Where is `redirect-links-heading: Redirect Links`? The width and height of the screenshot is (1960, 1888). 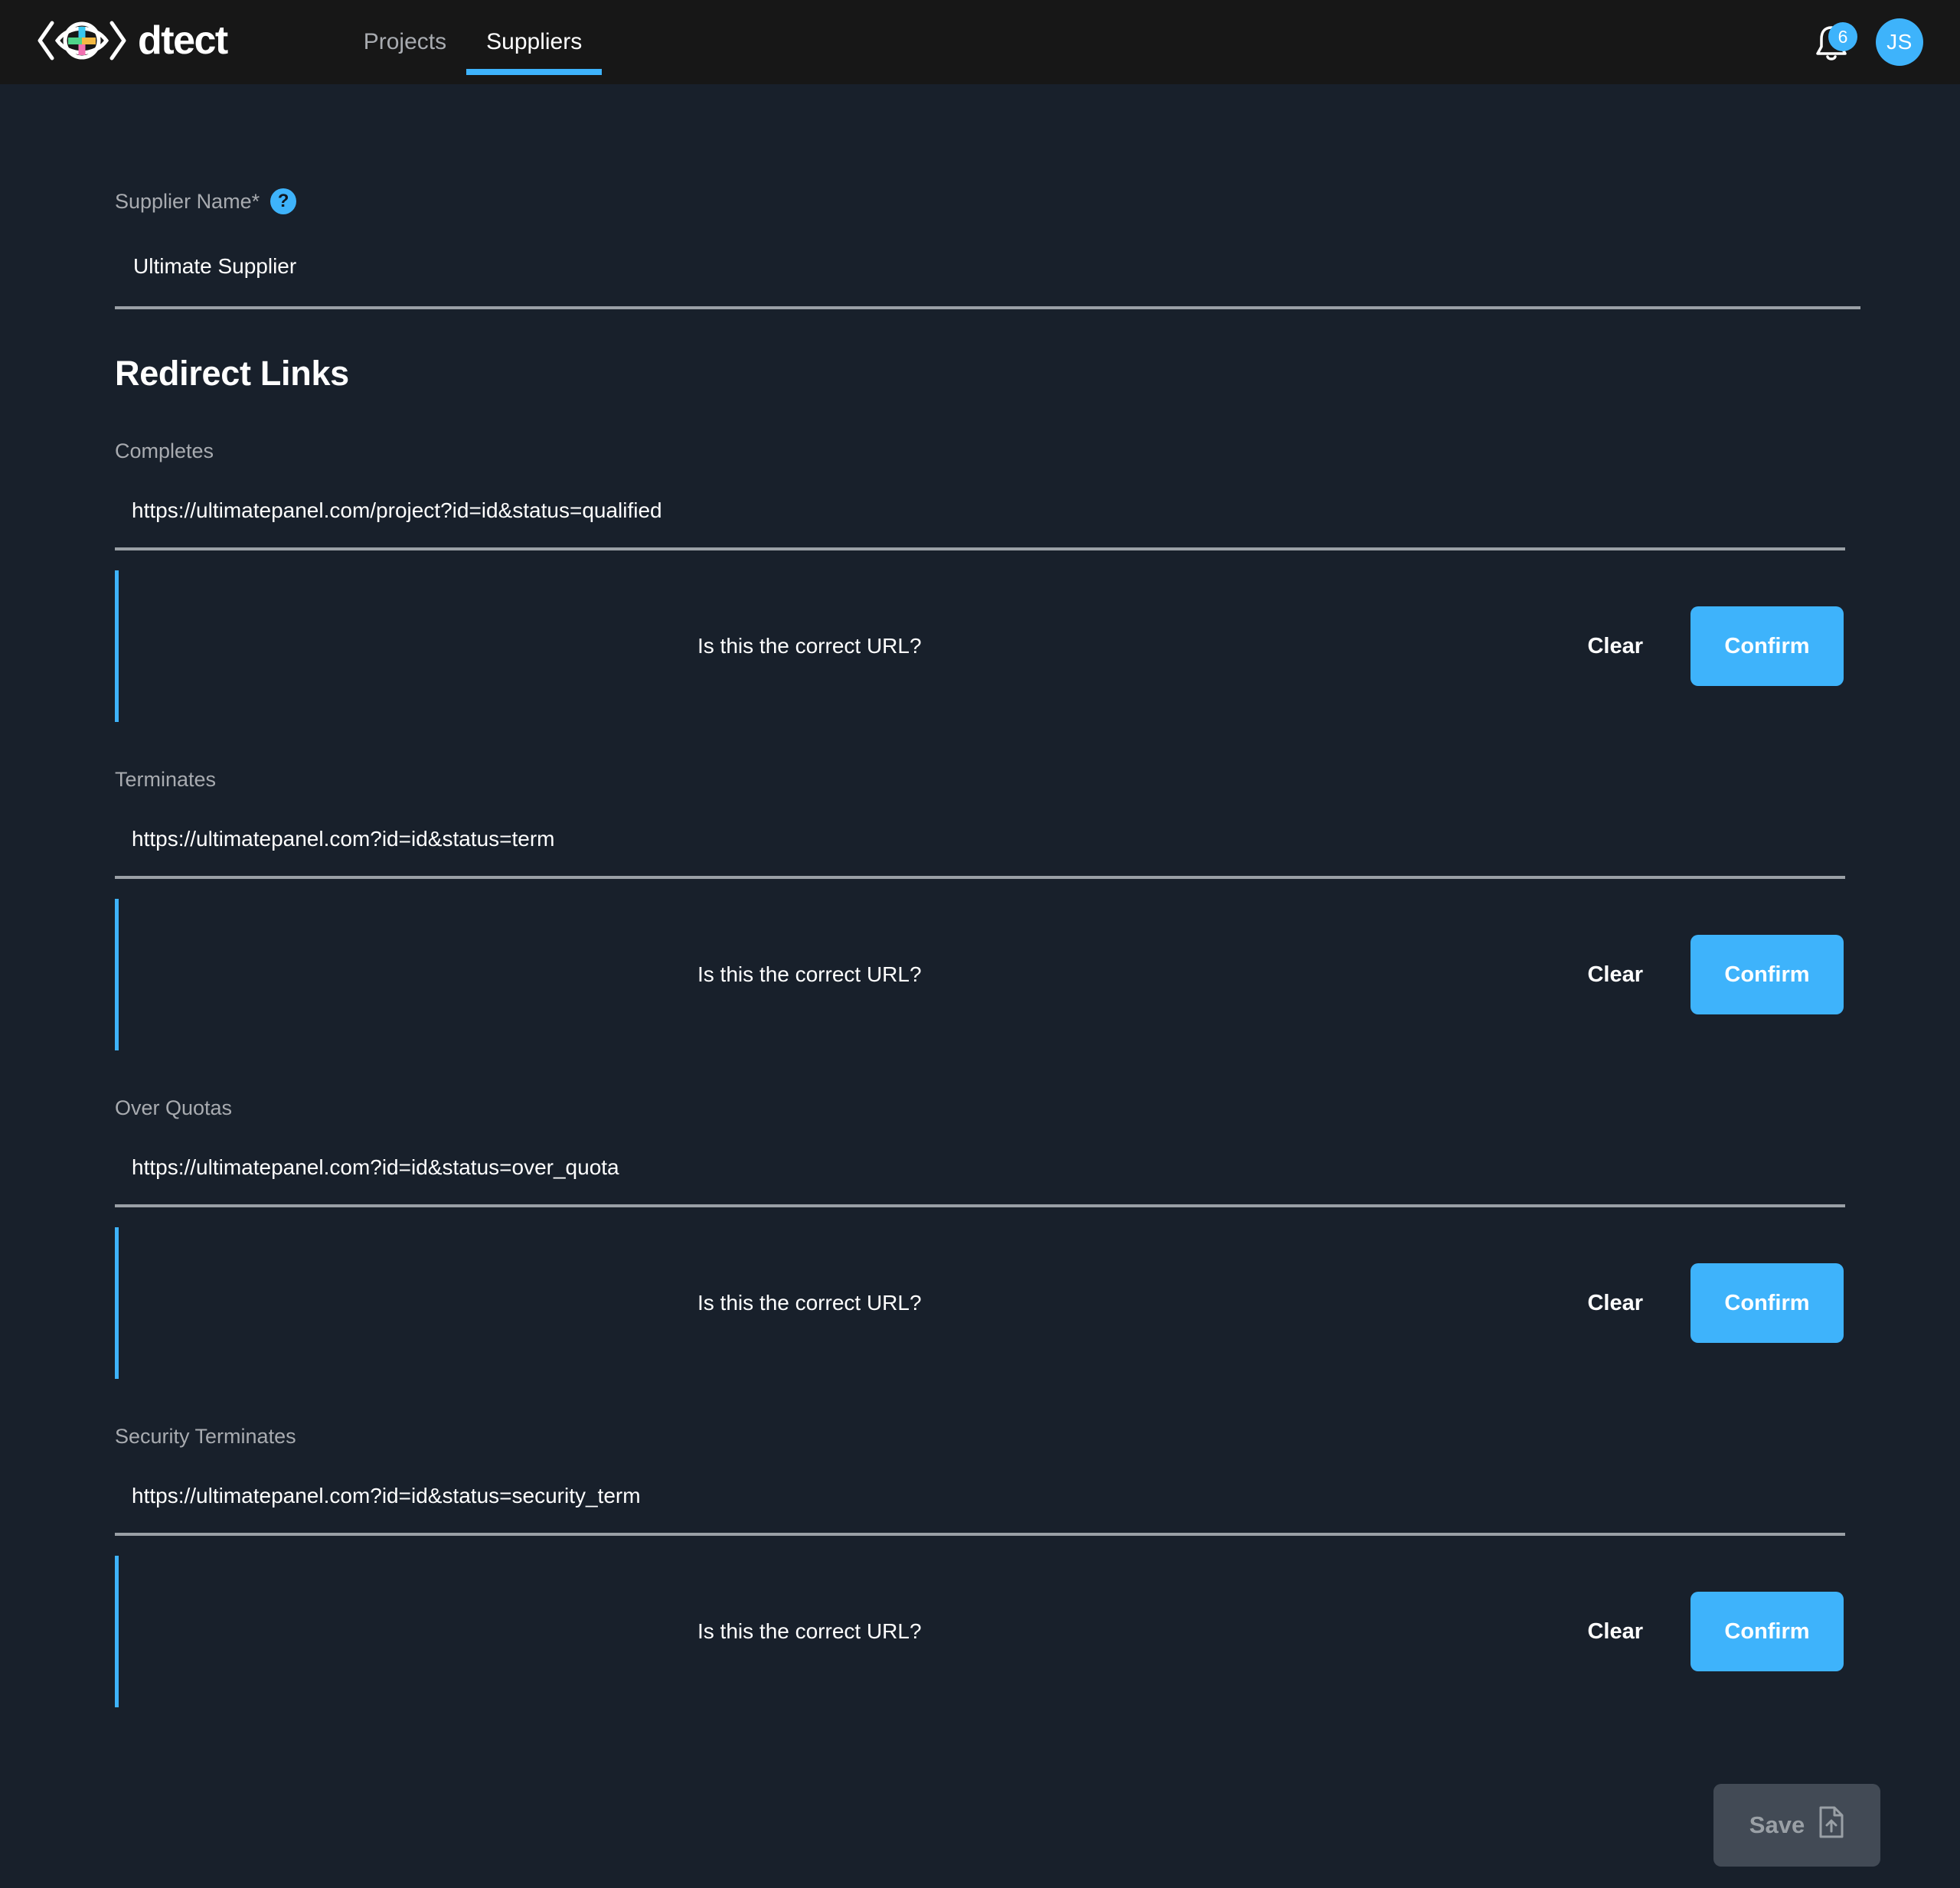
redirect-links-heading: Redirect Links is located at coordinates (232, 373).